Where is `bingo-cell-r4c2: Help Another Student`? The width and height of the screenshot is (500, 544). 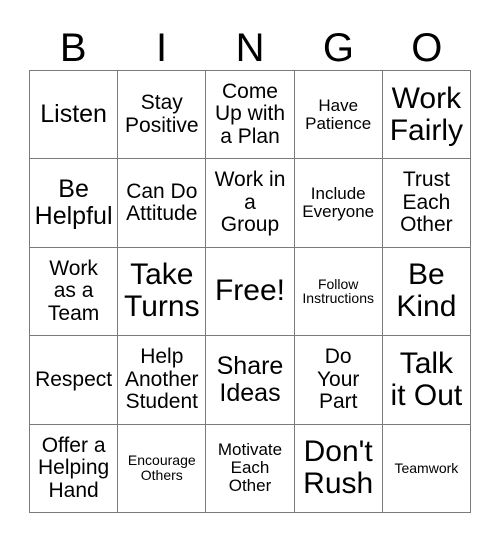 bingo-cell-r4c2: Help Another Student is located at coordinates (162, 380).